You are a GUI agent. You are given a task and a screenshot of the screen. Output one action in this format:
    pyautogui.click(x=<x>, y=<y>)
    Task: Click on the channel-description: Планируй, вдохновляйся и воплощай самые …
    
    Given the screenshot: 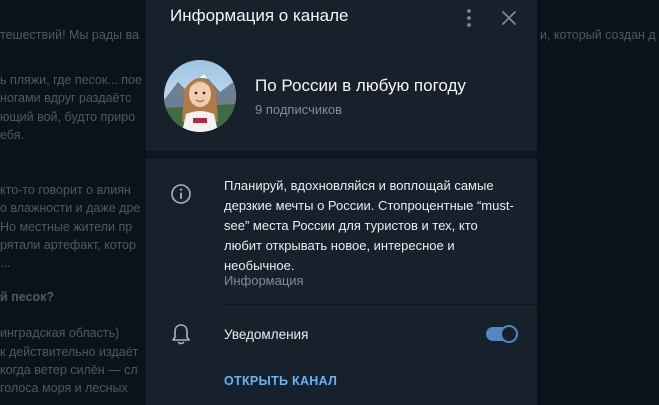 What is the action you would take?
    pyautogui.click(x=369, y=225)
    